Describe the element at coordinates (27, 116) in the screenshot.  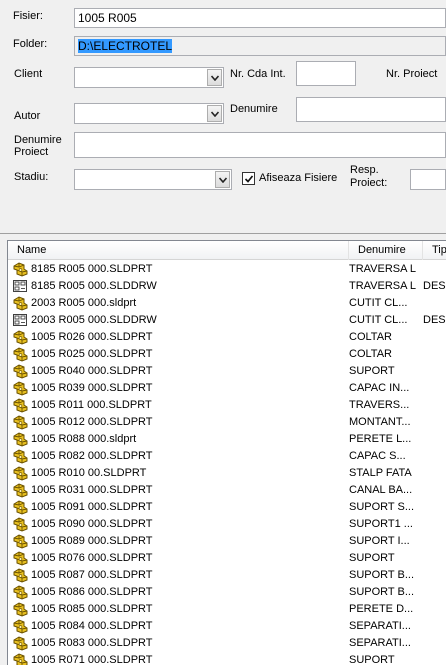
I see `autor-label: Autor` at that location.